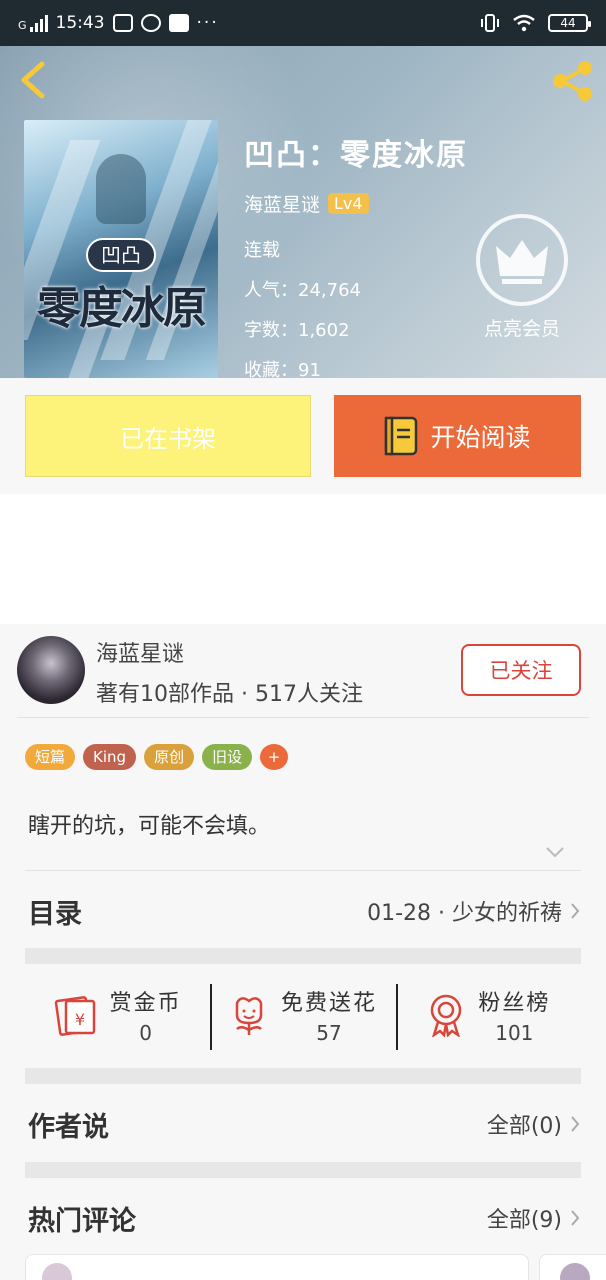 The height and width of the screenshot is (1280, 606). I want to click on action-bar: 已在书架 开始阅读, so click(303, 436).